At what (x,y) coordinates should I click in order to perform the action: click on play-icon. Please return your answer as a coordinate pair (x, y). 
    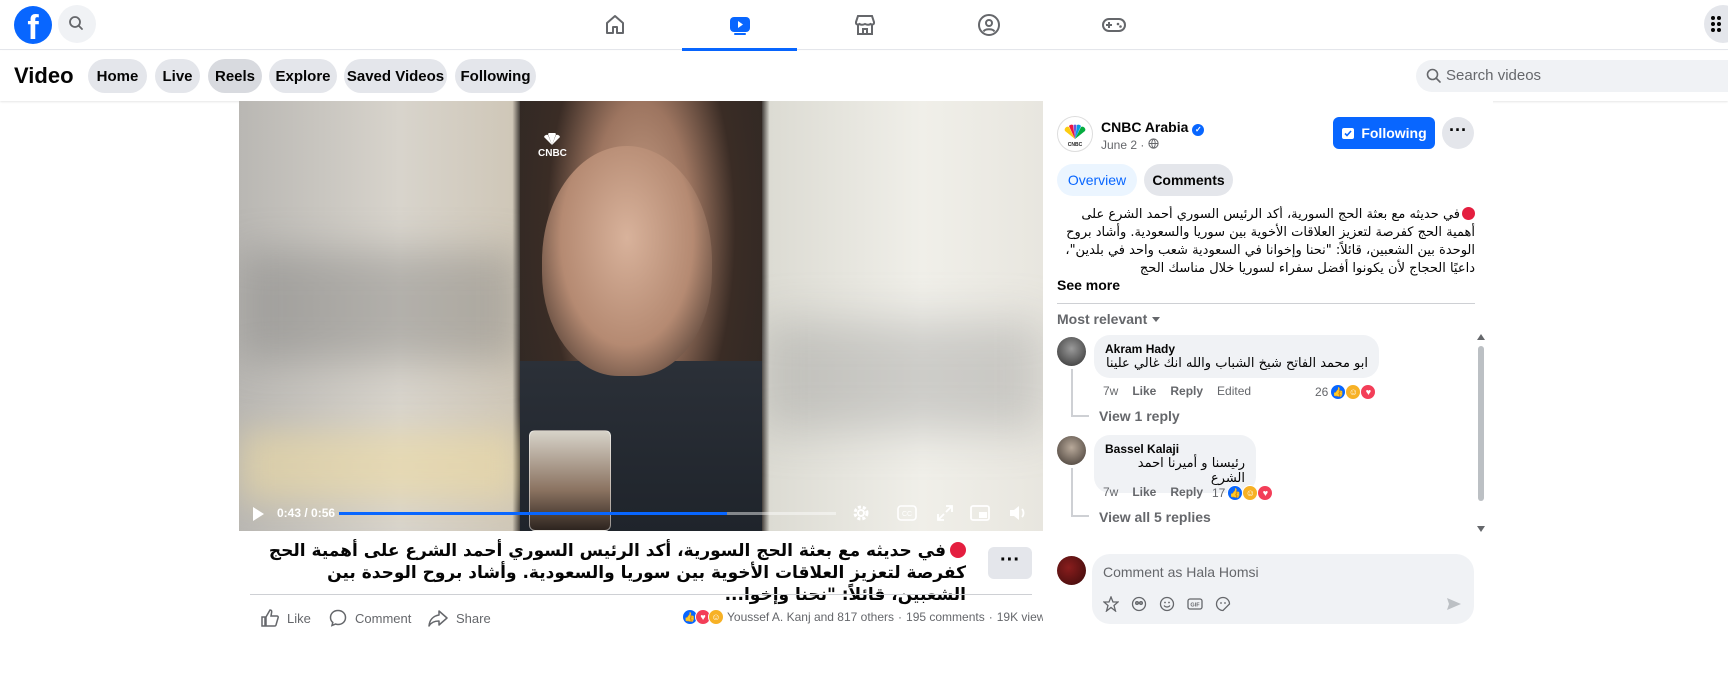
    Looking at the image, I should click on (258, 514).